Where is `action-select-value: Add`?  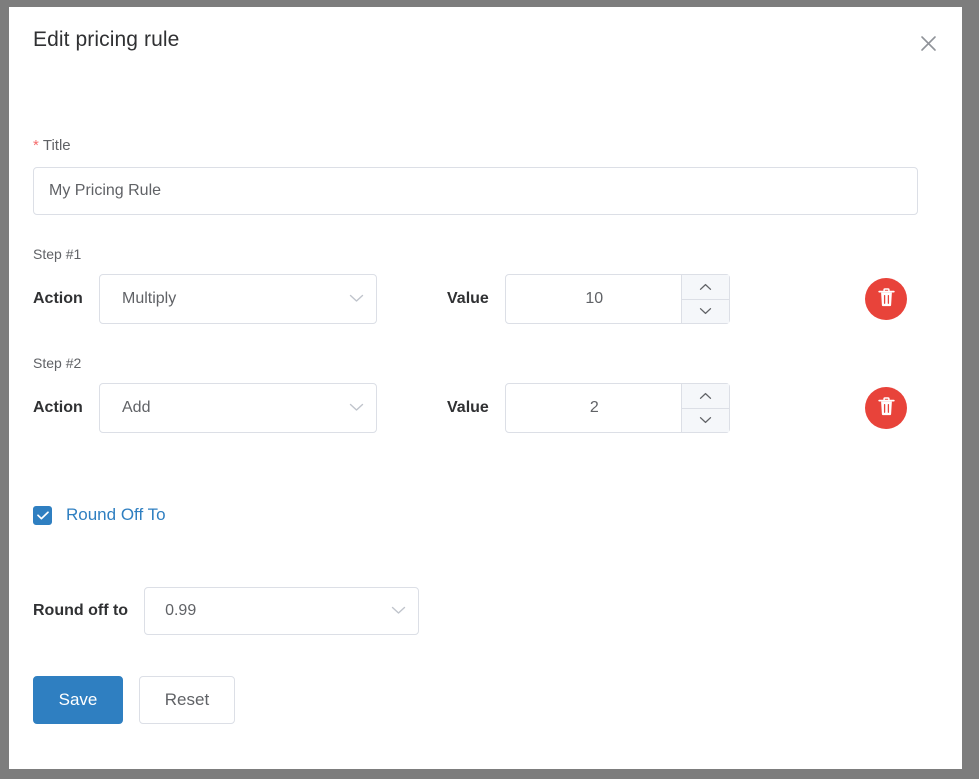
action-select-value: Add is located at coordinates (136, 407).